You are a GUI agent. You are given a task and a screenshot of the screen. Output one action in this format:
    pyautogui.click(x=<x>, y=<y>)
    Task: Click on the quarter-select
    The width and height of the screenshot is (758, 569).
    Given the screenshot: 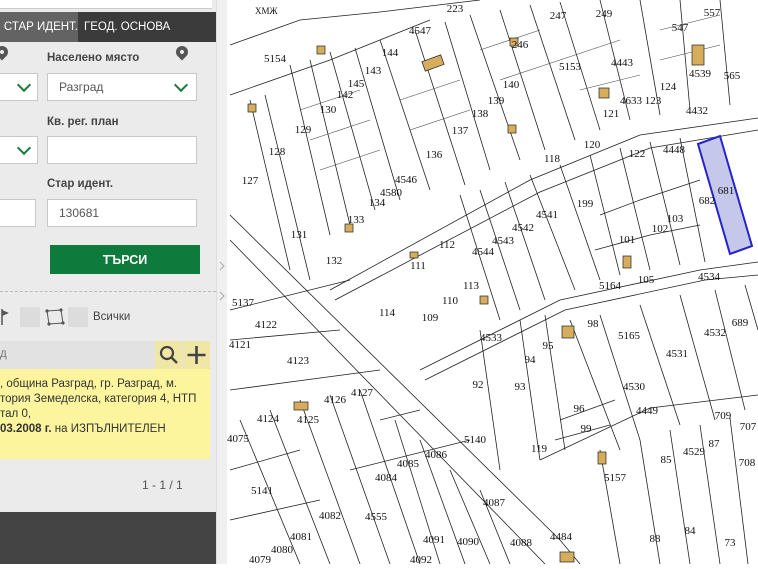 What is the action you would take?
    pyautogui.click(x=19, y=150)
    